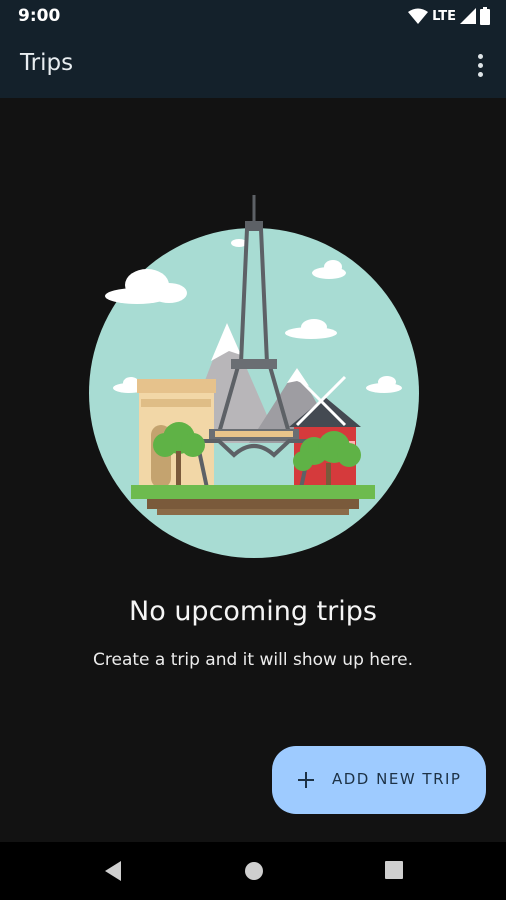  I want to click on more-vert-icon, so click(480, 65).